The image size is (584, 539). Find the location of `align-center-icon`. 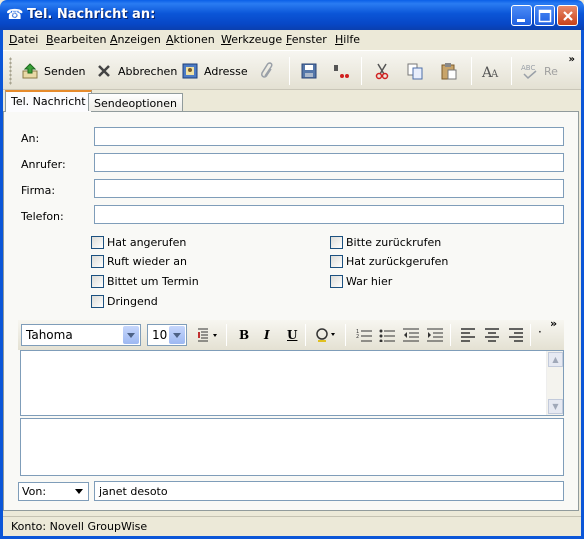

align-center-icon is located at coordinates (492, 335).